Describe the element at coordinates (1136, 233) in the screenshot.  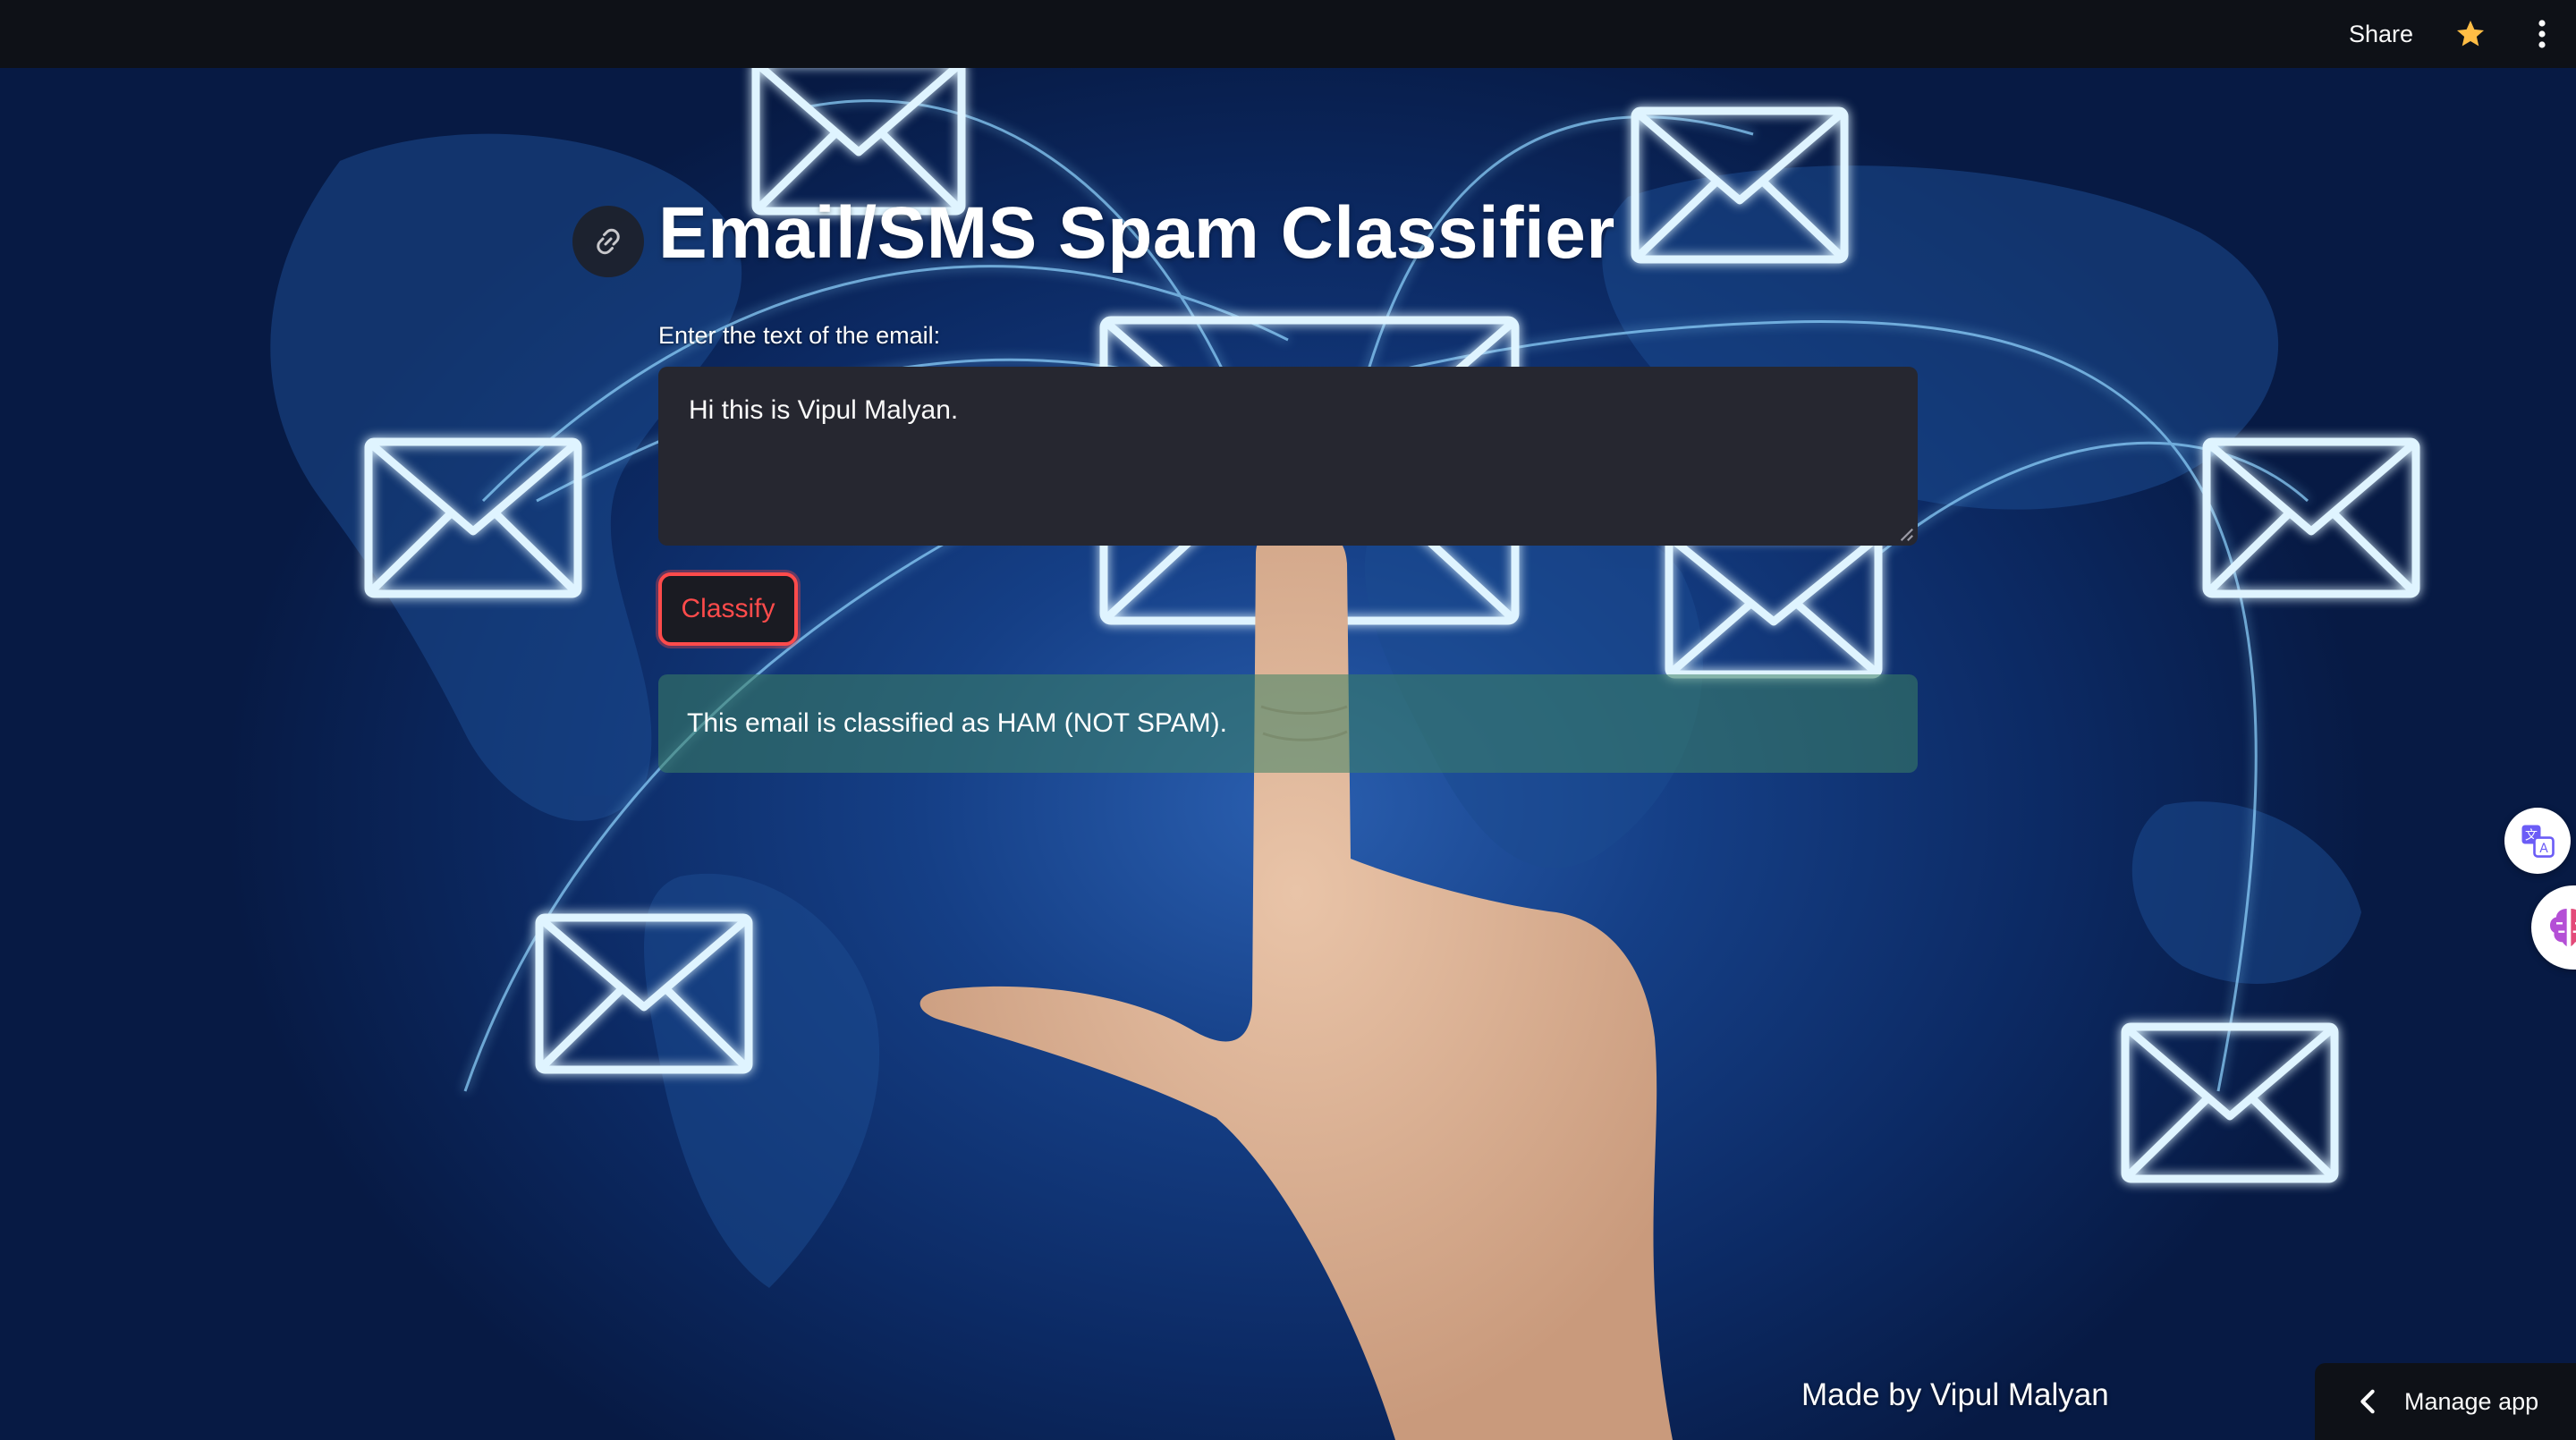
I see `page-title: Email/SMS Spam Classifier` at that location.